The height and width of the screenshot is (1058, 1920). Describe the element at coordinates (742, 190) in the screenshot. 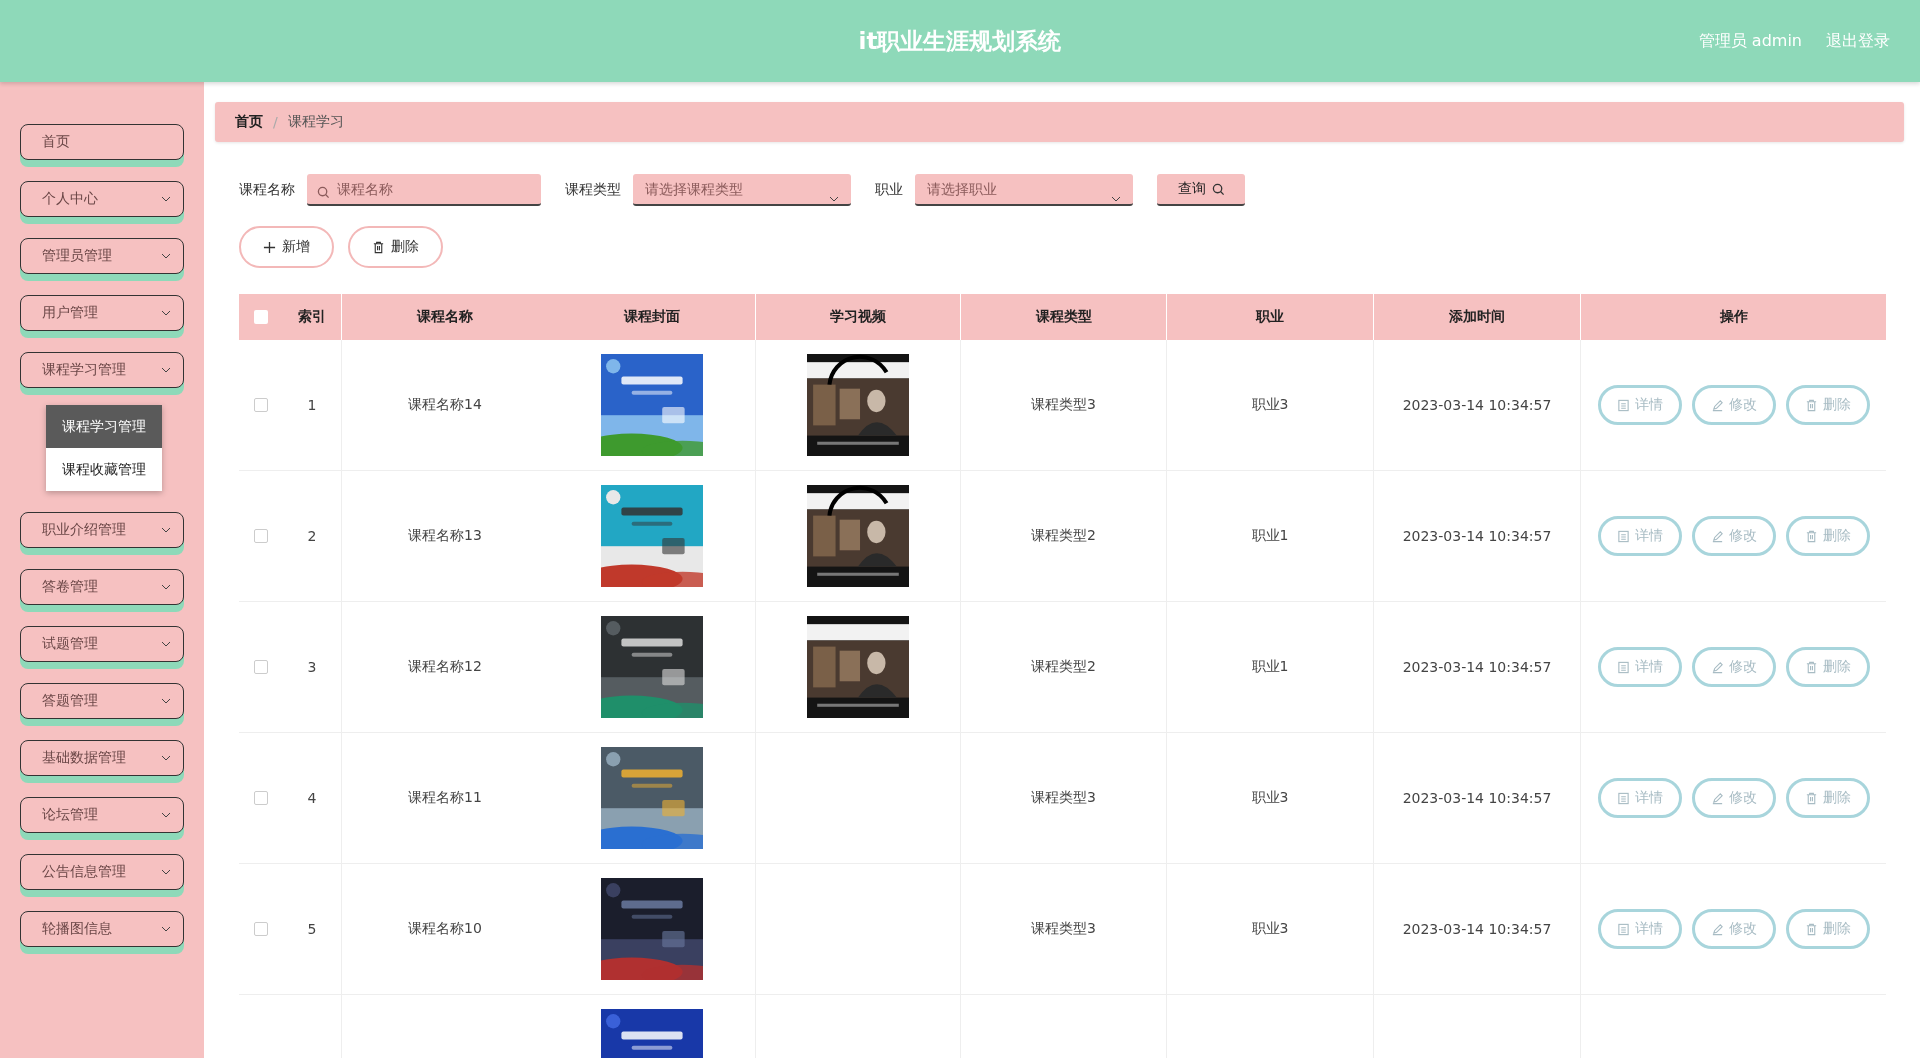

I see `select-field: 请选择课程类型` at that location.